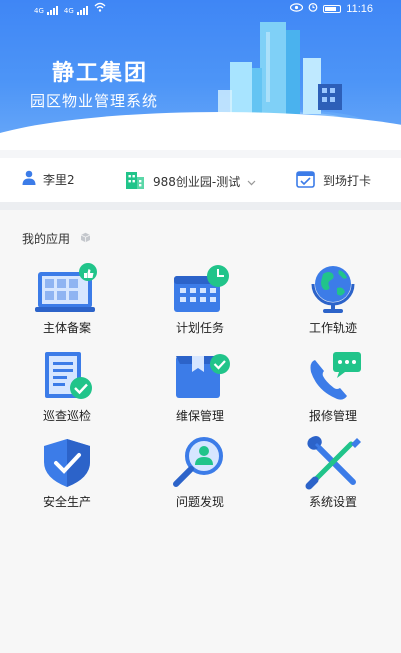  Describe the element at coordinates (29, 179) in the screenshot. I see `user-icon` at that location.